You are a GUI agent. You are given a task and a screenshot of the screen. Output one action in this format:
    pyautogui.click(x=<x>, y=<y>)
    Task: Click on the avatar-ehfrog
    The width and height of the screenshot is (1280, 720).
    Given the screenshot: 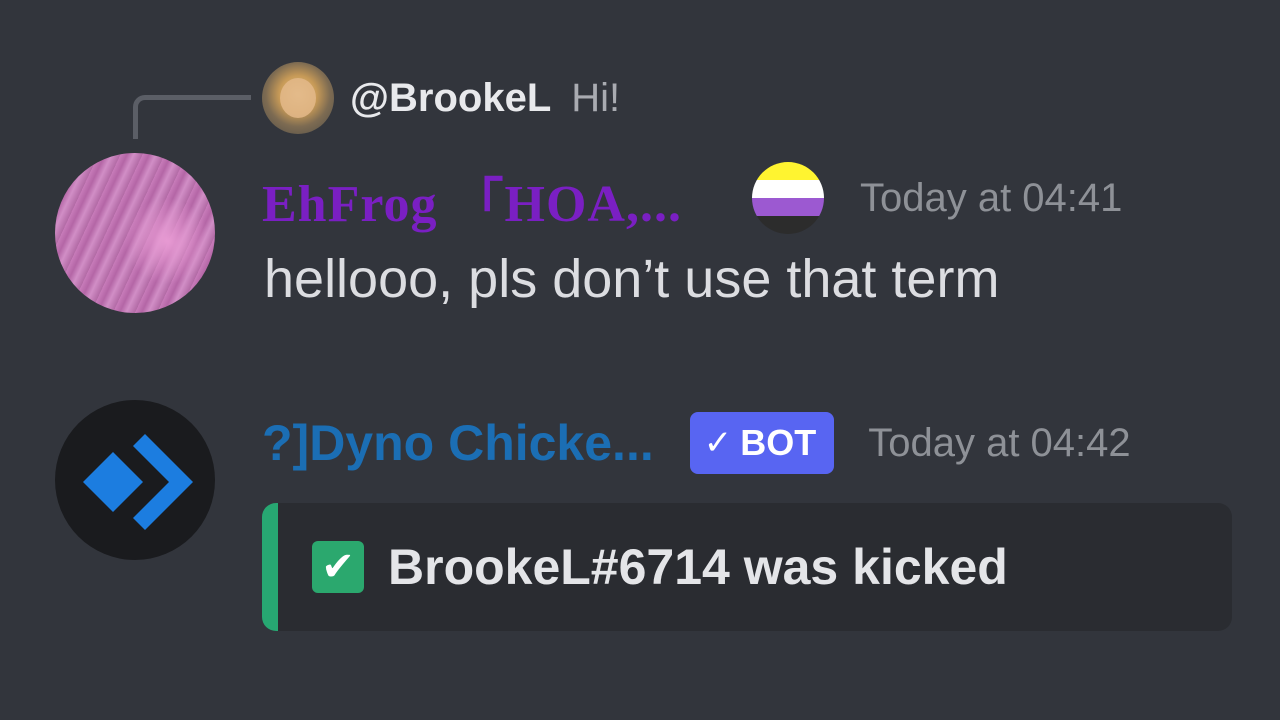 What is the action you would take?
    pyautogui.click(x=135, y=233)
    